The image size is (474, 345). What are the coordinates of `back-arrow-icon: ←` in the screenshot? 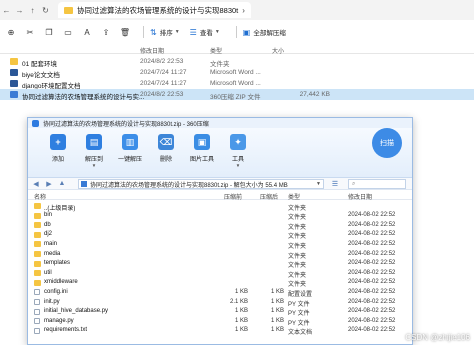 It's located at (6, 10).